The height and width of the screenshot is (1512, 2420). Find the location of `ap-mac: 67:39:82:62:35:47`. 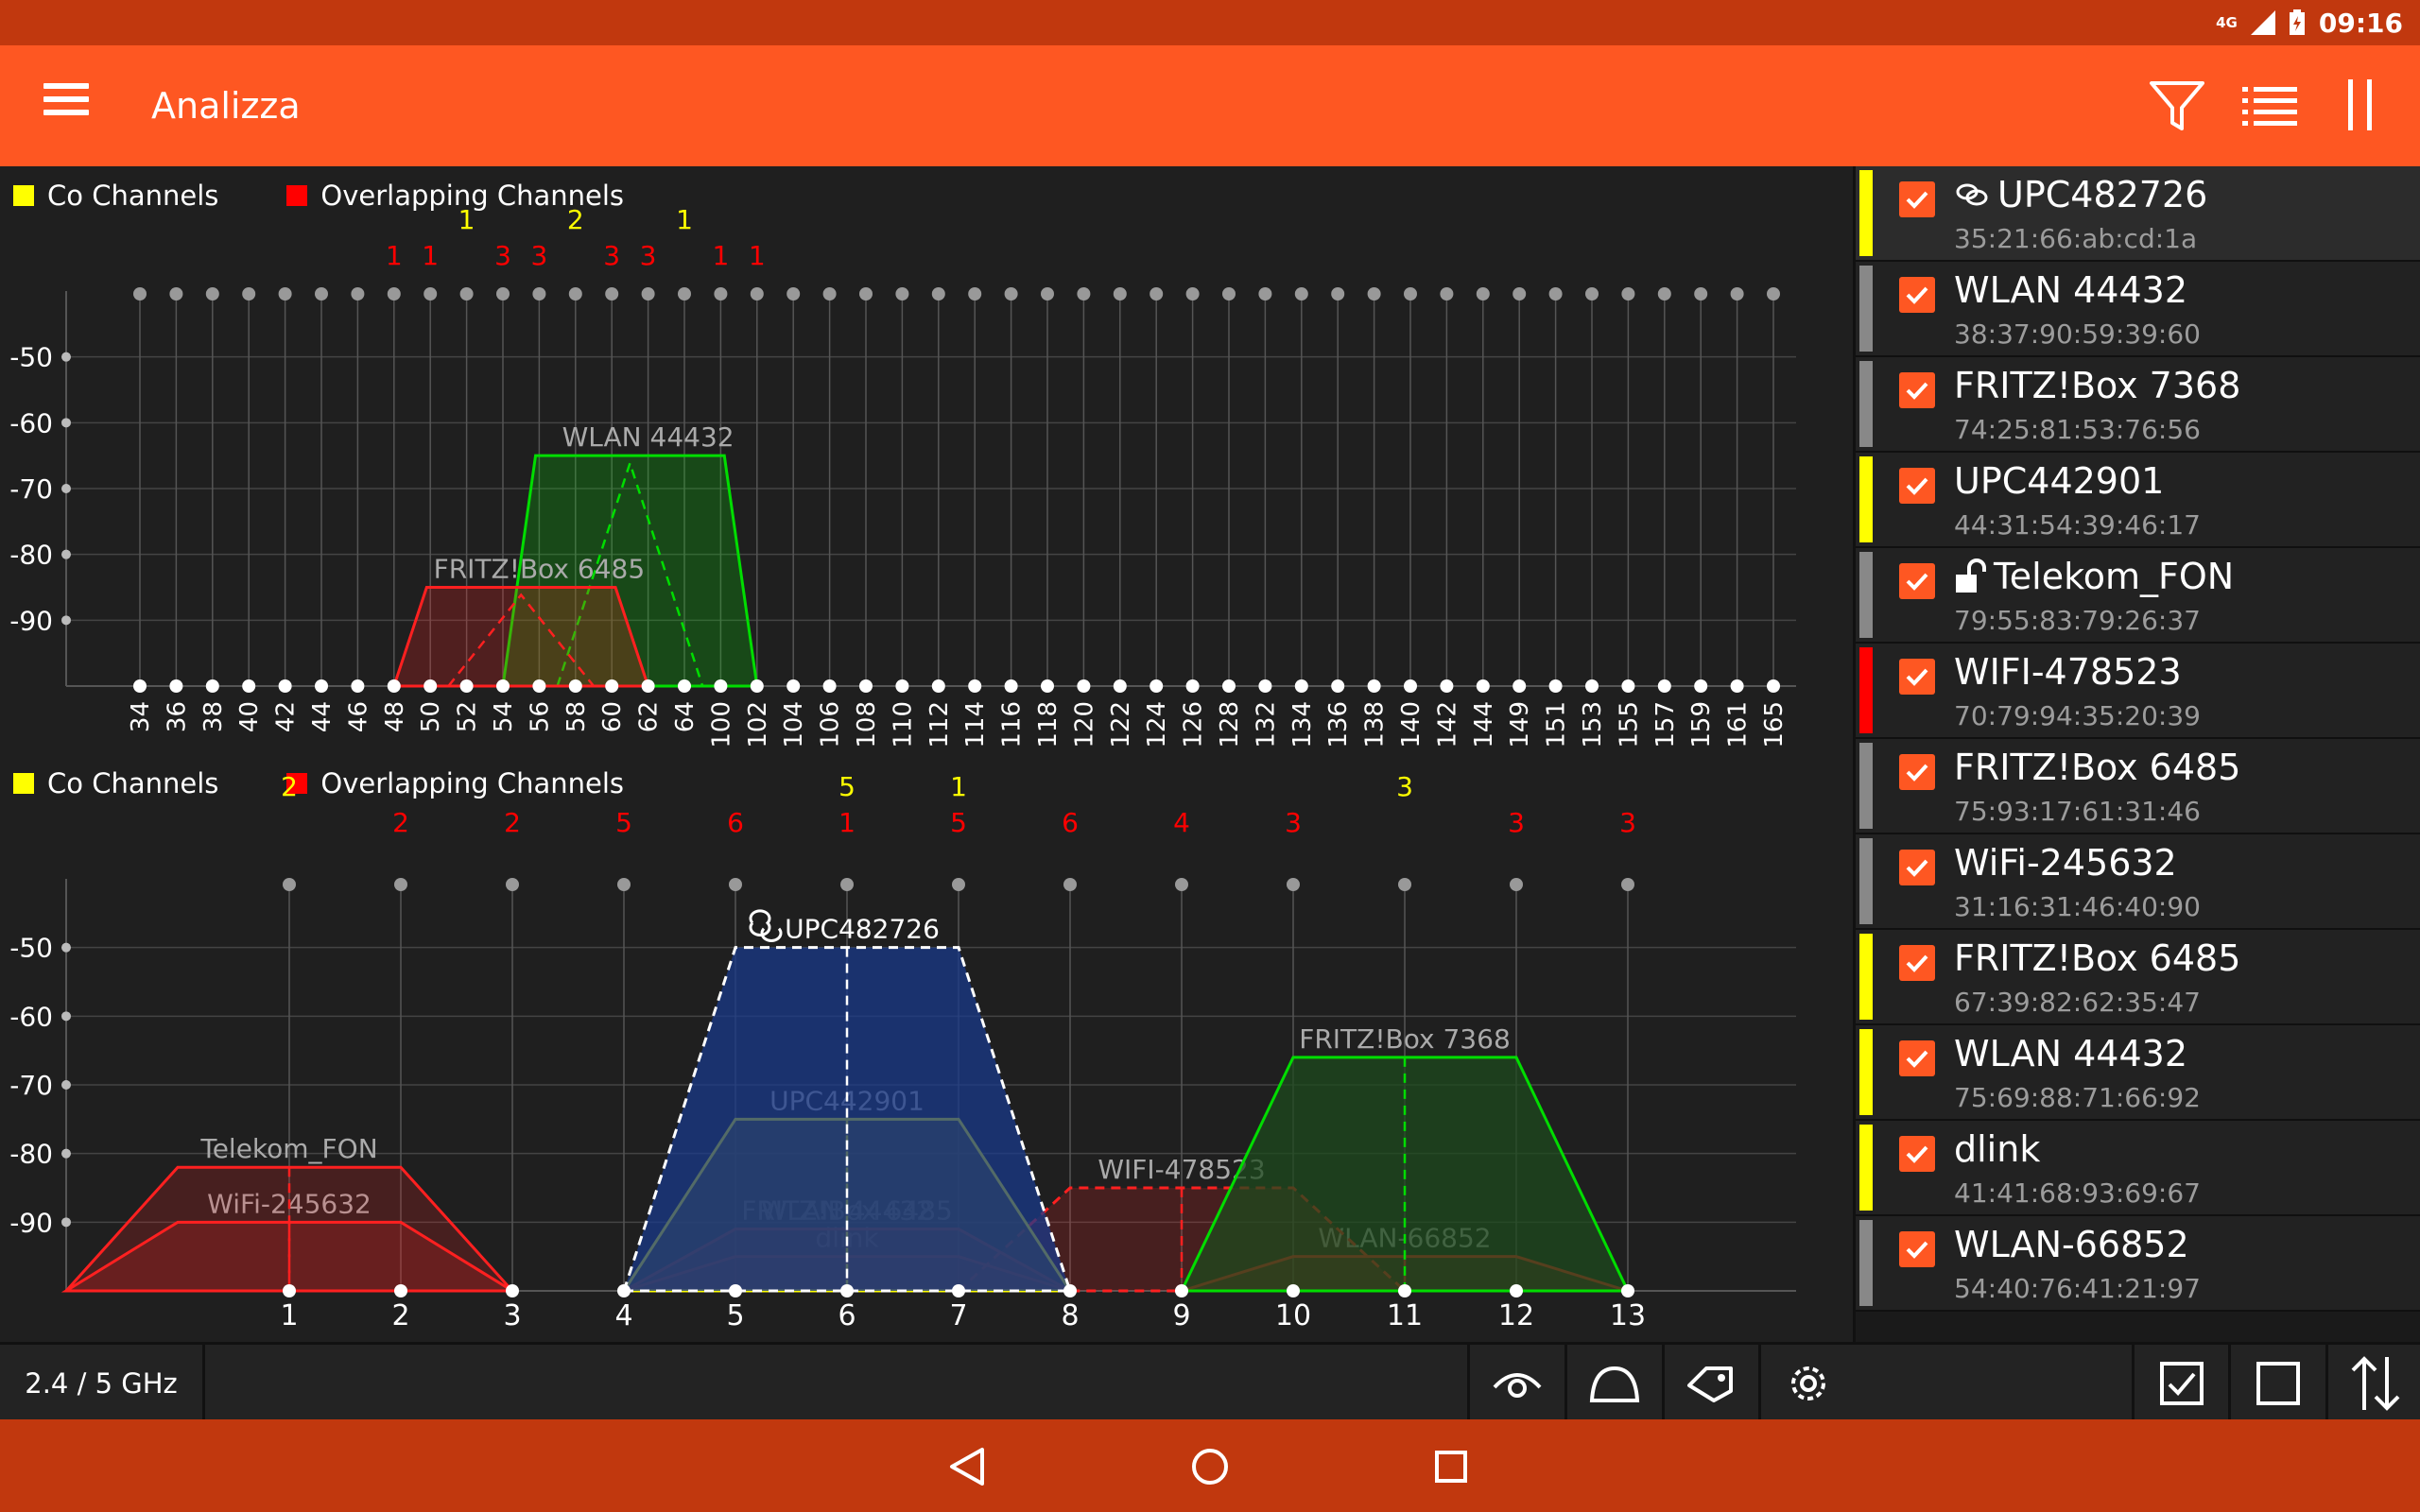

ap-mac: 67:39:82:62:35:47 is located at coordinates (2077, 1002).